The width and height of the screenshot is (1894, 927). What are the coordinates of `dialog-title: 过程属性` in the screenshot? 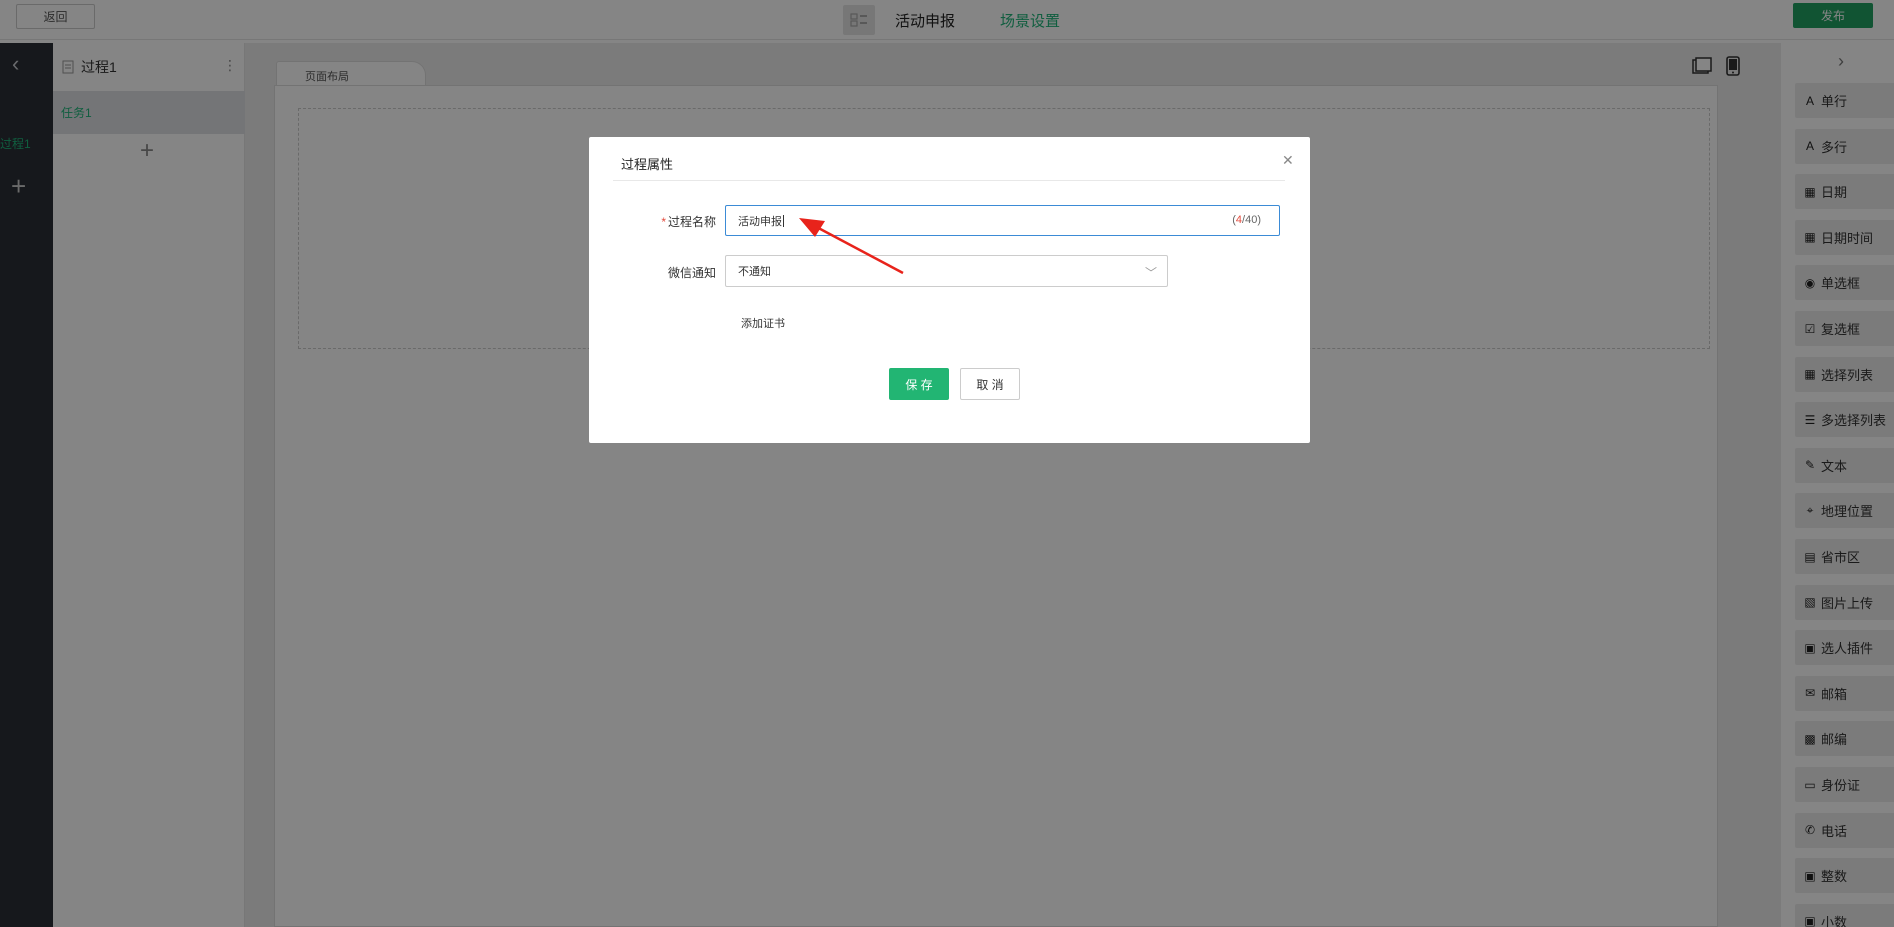 It's located at (647, 164).